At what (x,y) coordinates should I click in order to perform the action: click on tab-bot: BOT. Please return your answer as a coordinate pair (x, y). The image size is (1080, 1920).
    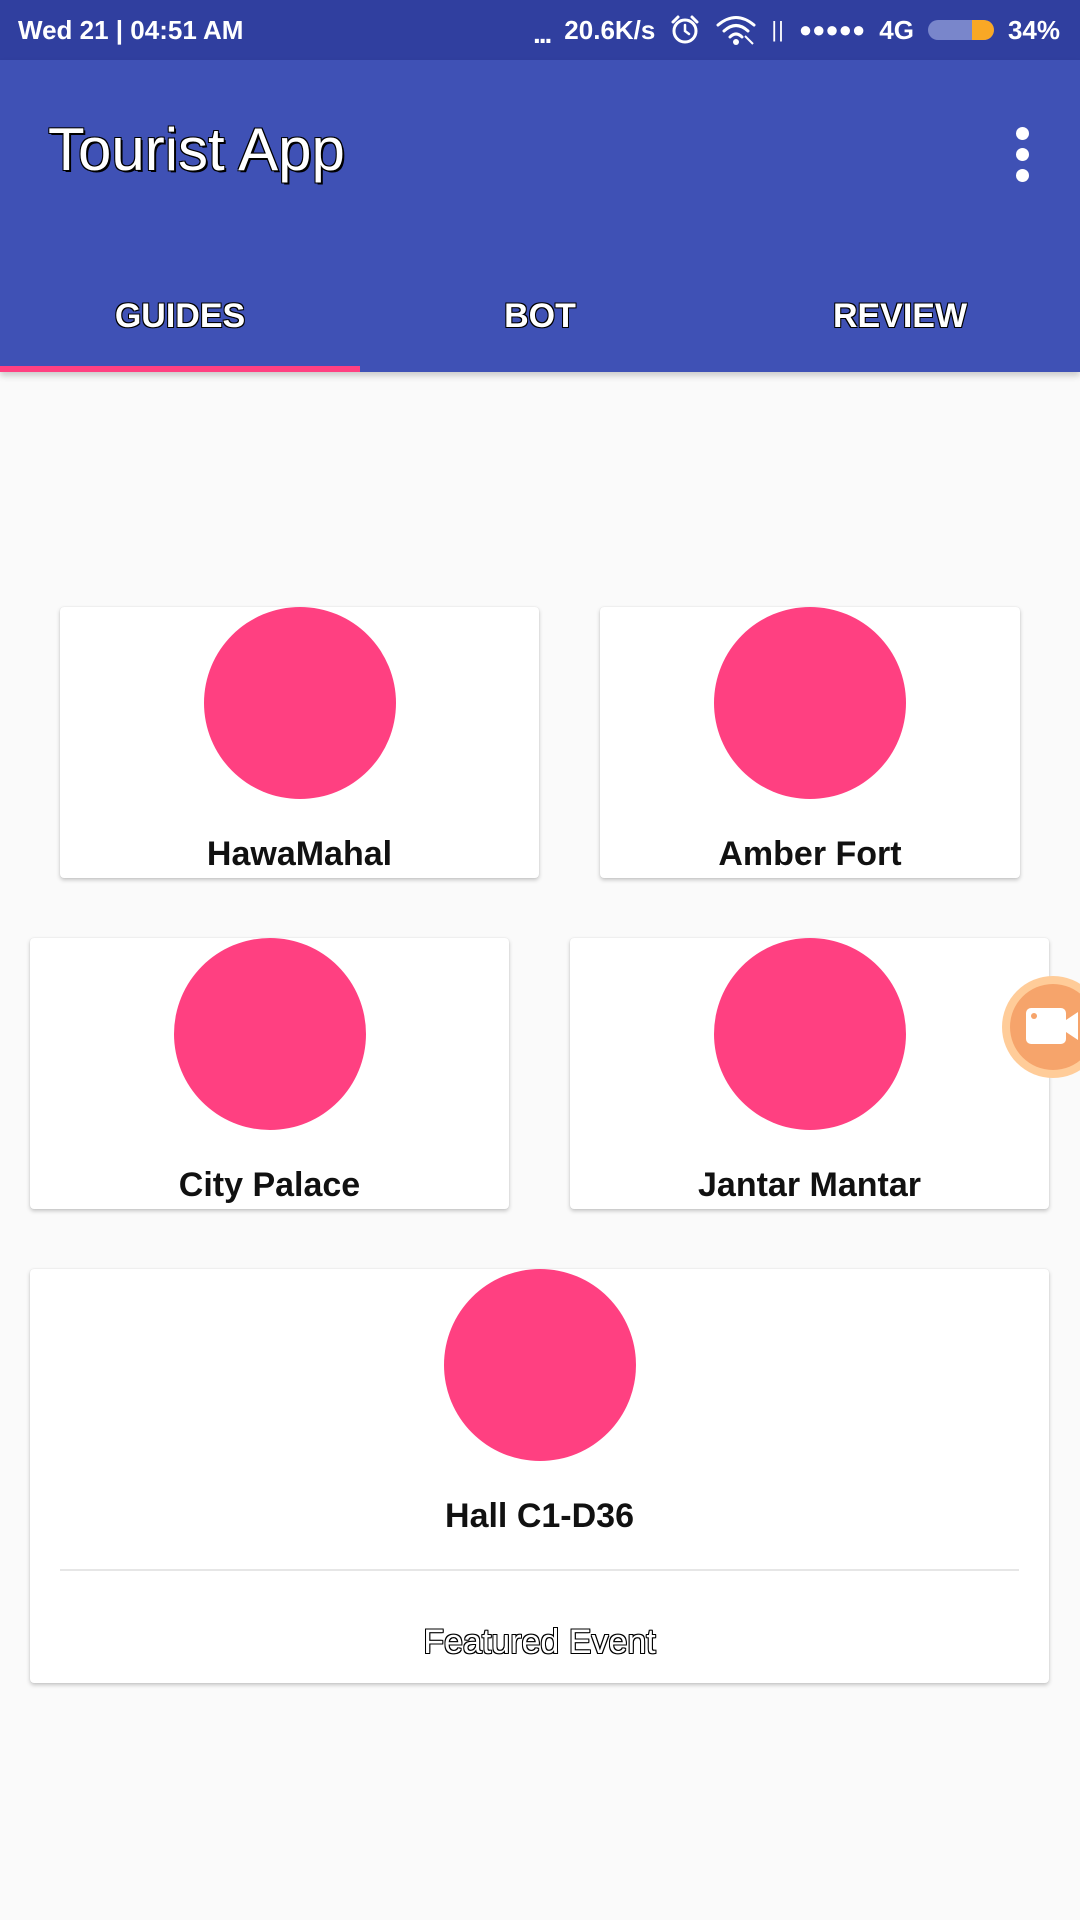
    Looking at the image, I should click on (540, 316).